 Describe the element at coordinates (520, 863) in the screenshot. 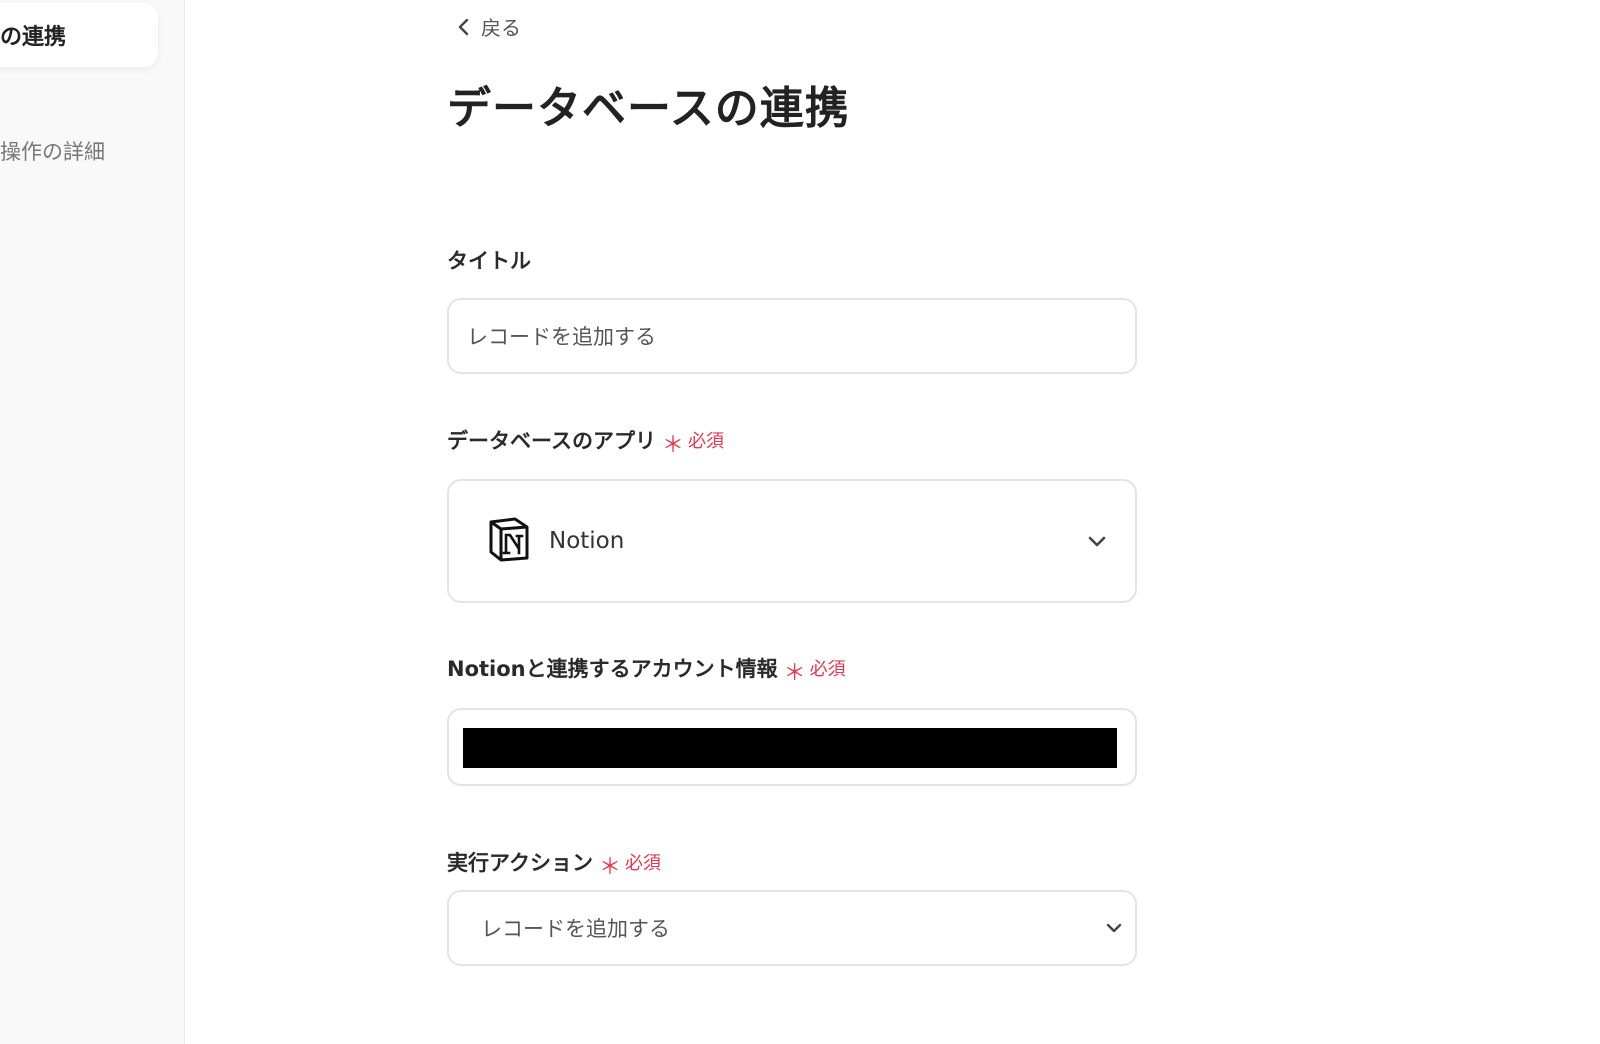

I see `field-label-text: 実行アクション` at that location.